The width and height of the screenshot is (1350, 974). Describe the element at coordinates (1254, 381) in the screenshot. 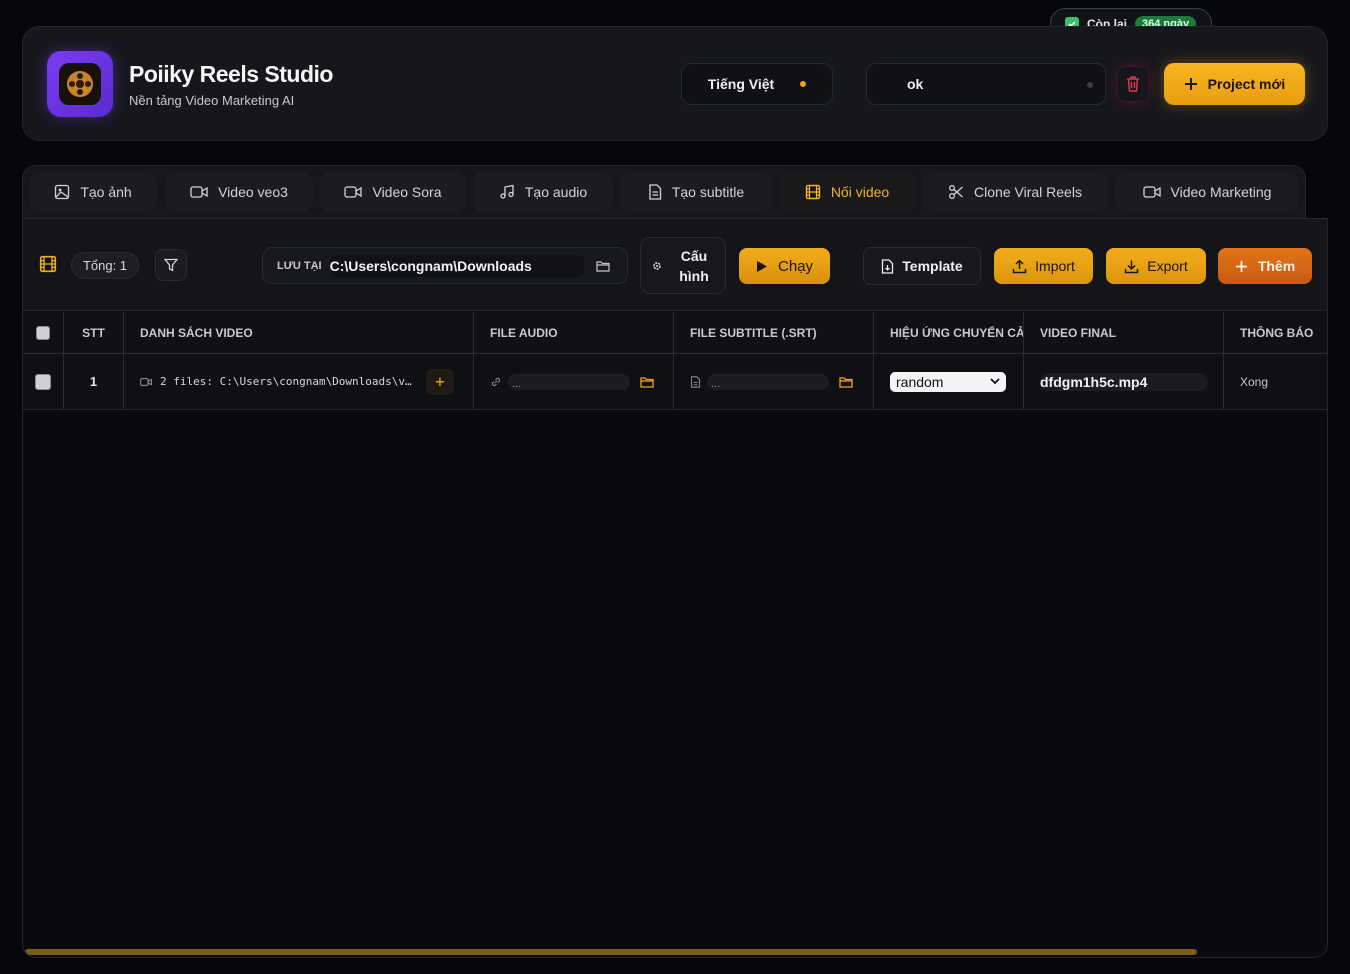

I see `status-text: Xong` at that location.